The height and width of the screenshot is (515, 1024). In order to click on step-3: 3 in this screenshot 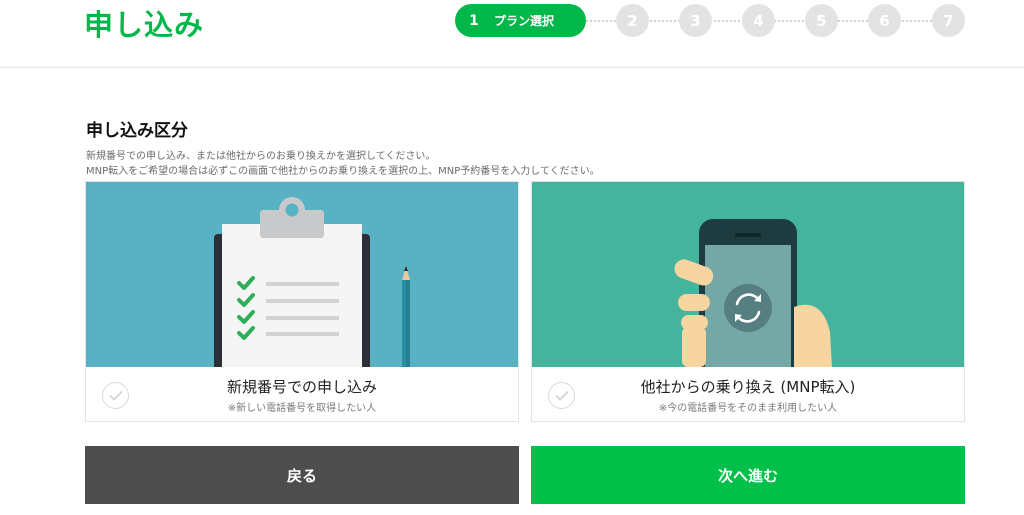, I will do `click(695, 20)`.